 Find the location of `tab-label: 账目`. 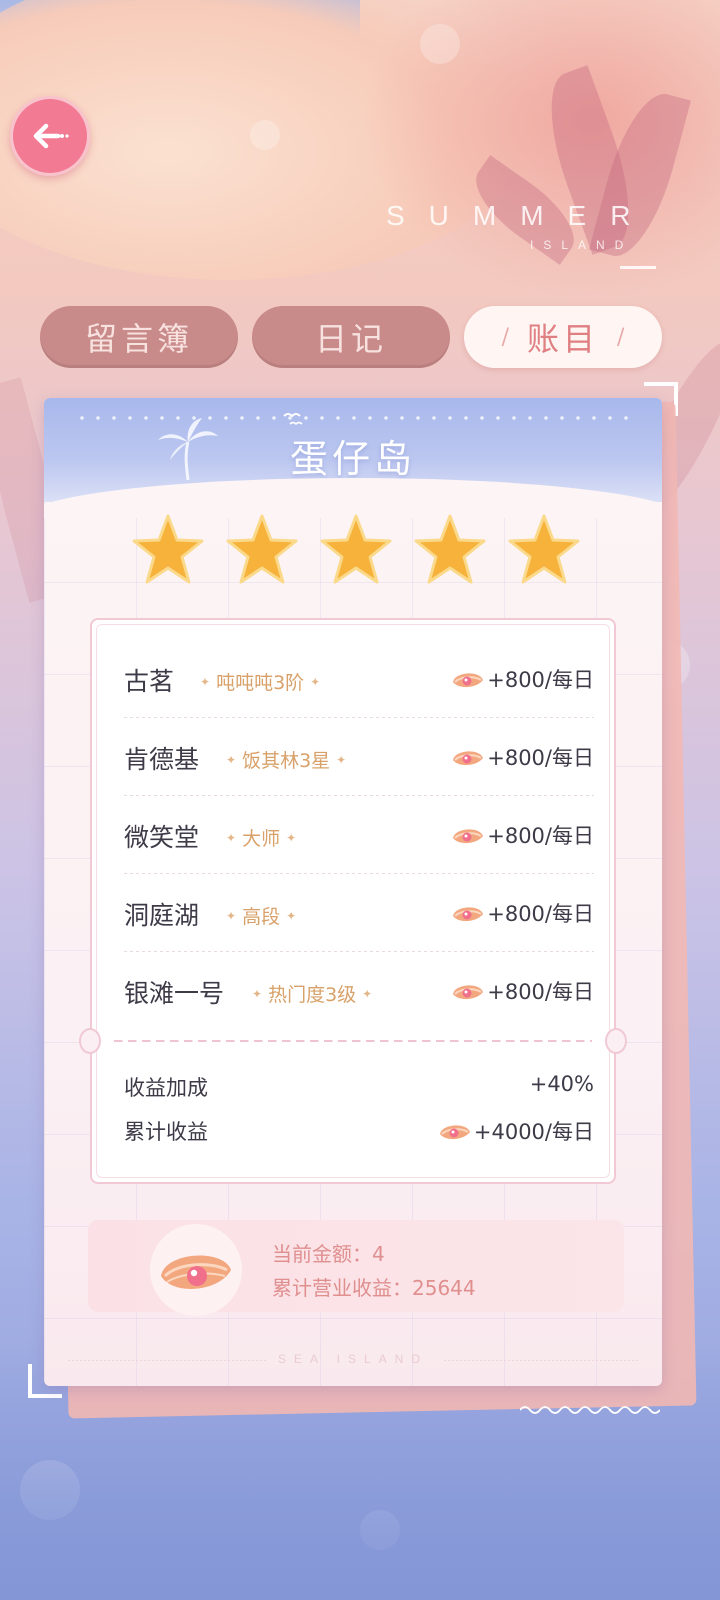

tab-label: 账目 is located at coordinates (562, 339).